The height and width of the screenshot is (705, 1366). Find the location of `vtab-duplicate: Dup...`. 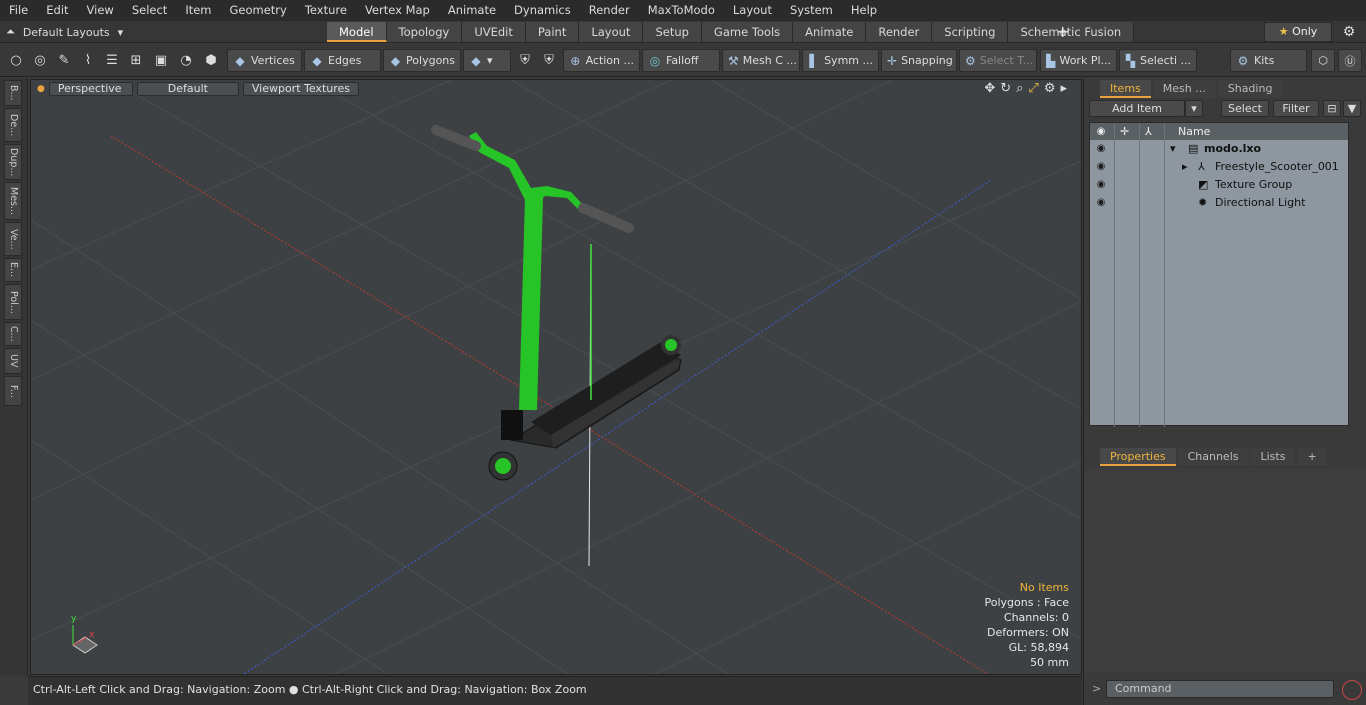

vtab-duplicate: Dup... is located at coordinates (13, 162).